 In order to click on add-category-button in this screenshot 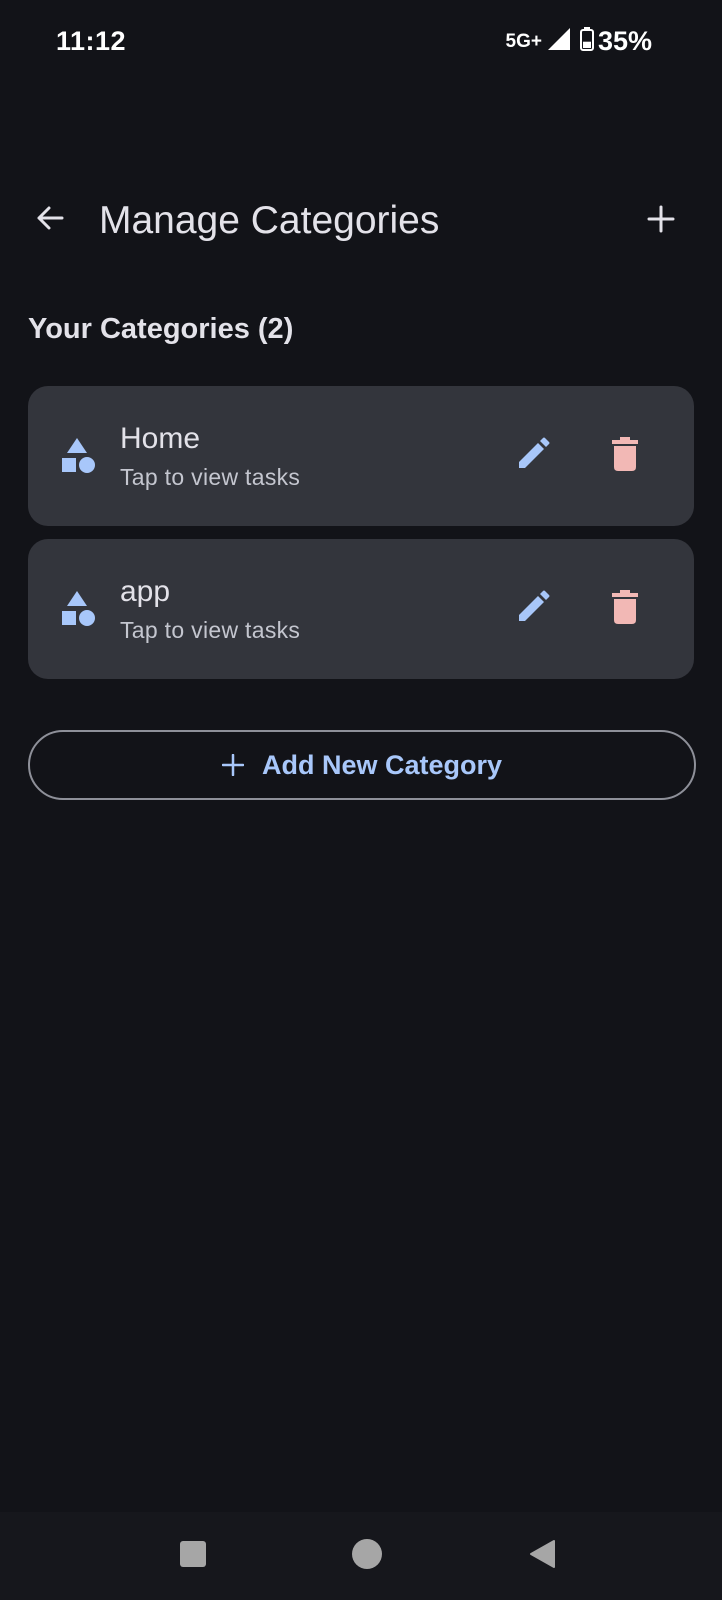, I will do `click(661, 221)`.